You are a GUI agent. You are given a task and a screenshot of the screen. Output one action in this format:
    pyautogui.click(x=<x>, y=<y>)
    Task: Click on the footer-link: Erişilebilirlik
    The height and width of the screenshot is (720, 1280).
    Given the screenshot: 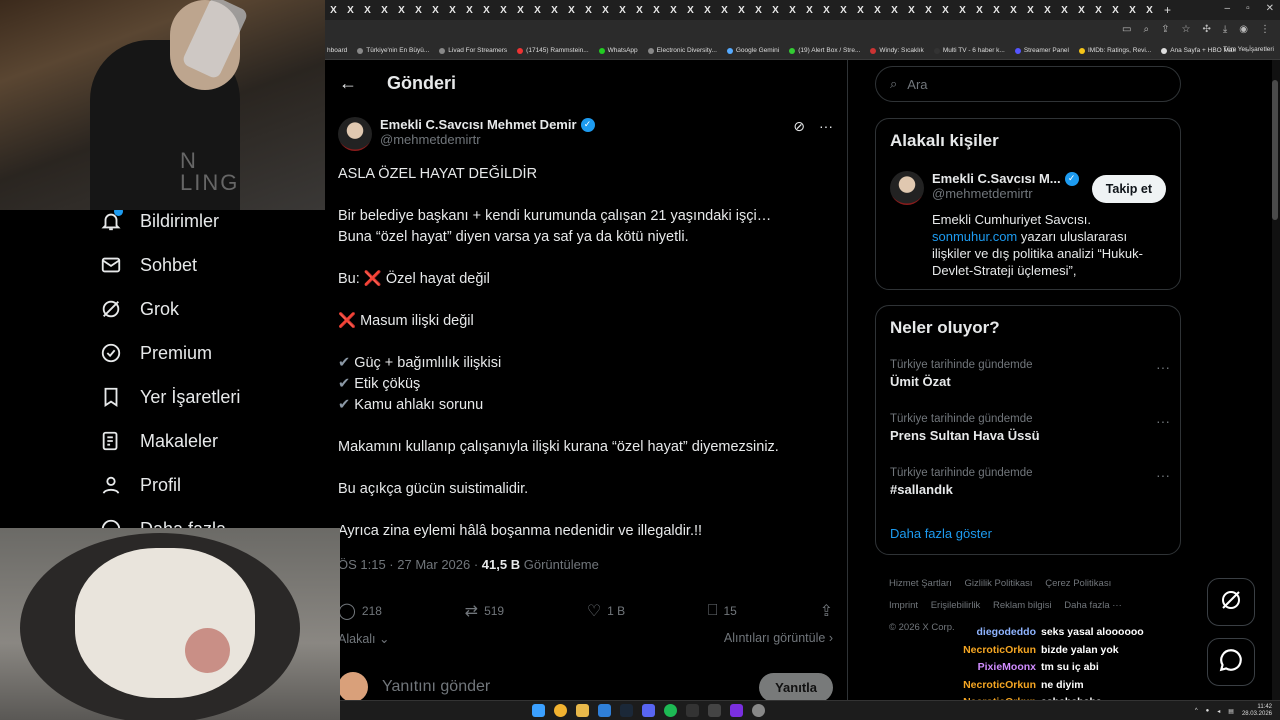 What is the action you would take?
    pyautogui.click(x=956, y=605)
    